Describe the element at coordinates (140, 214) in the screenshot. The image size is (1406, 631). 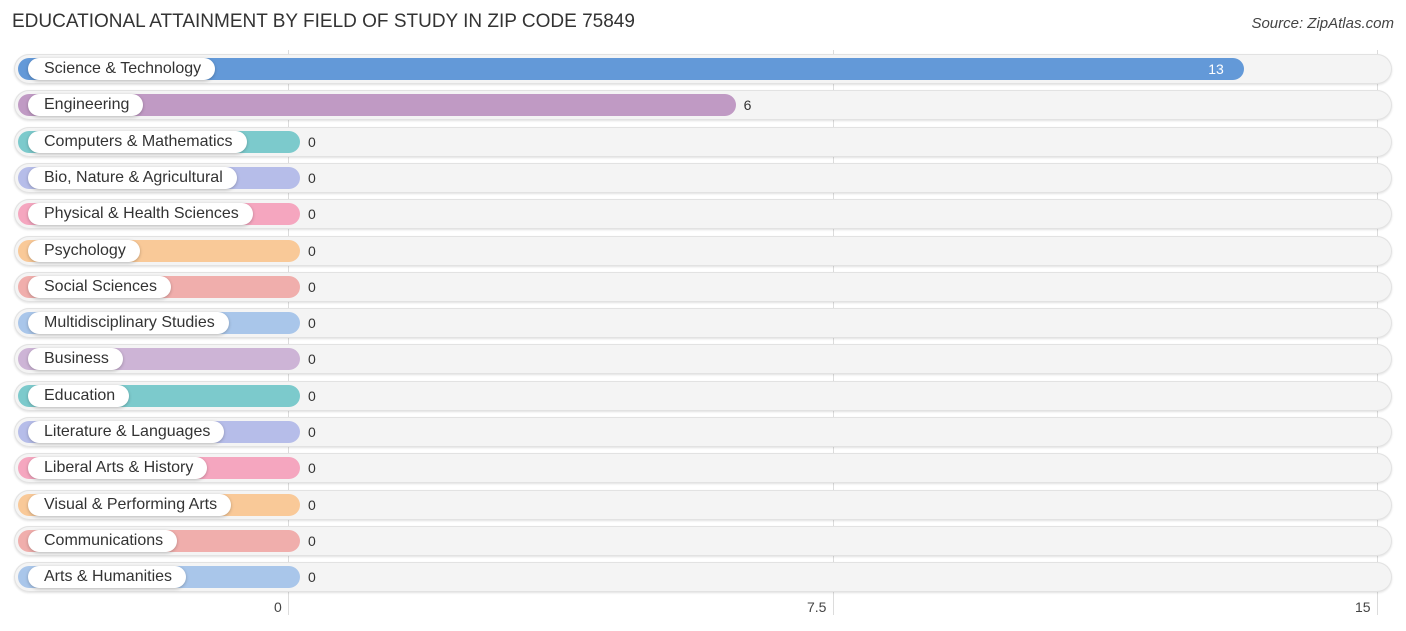
I see `category-label: Physical & Health Sciences` at that location.